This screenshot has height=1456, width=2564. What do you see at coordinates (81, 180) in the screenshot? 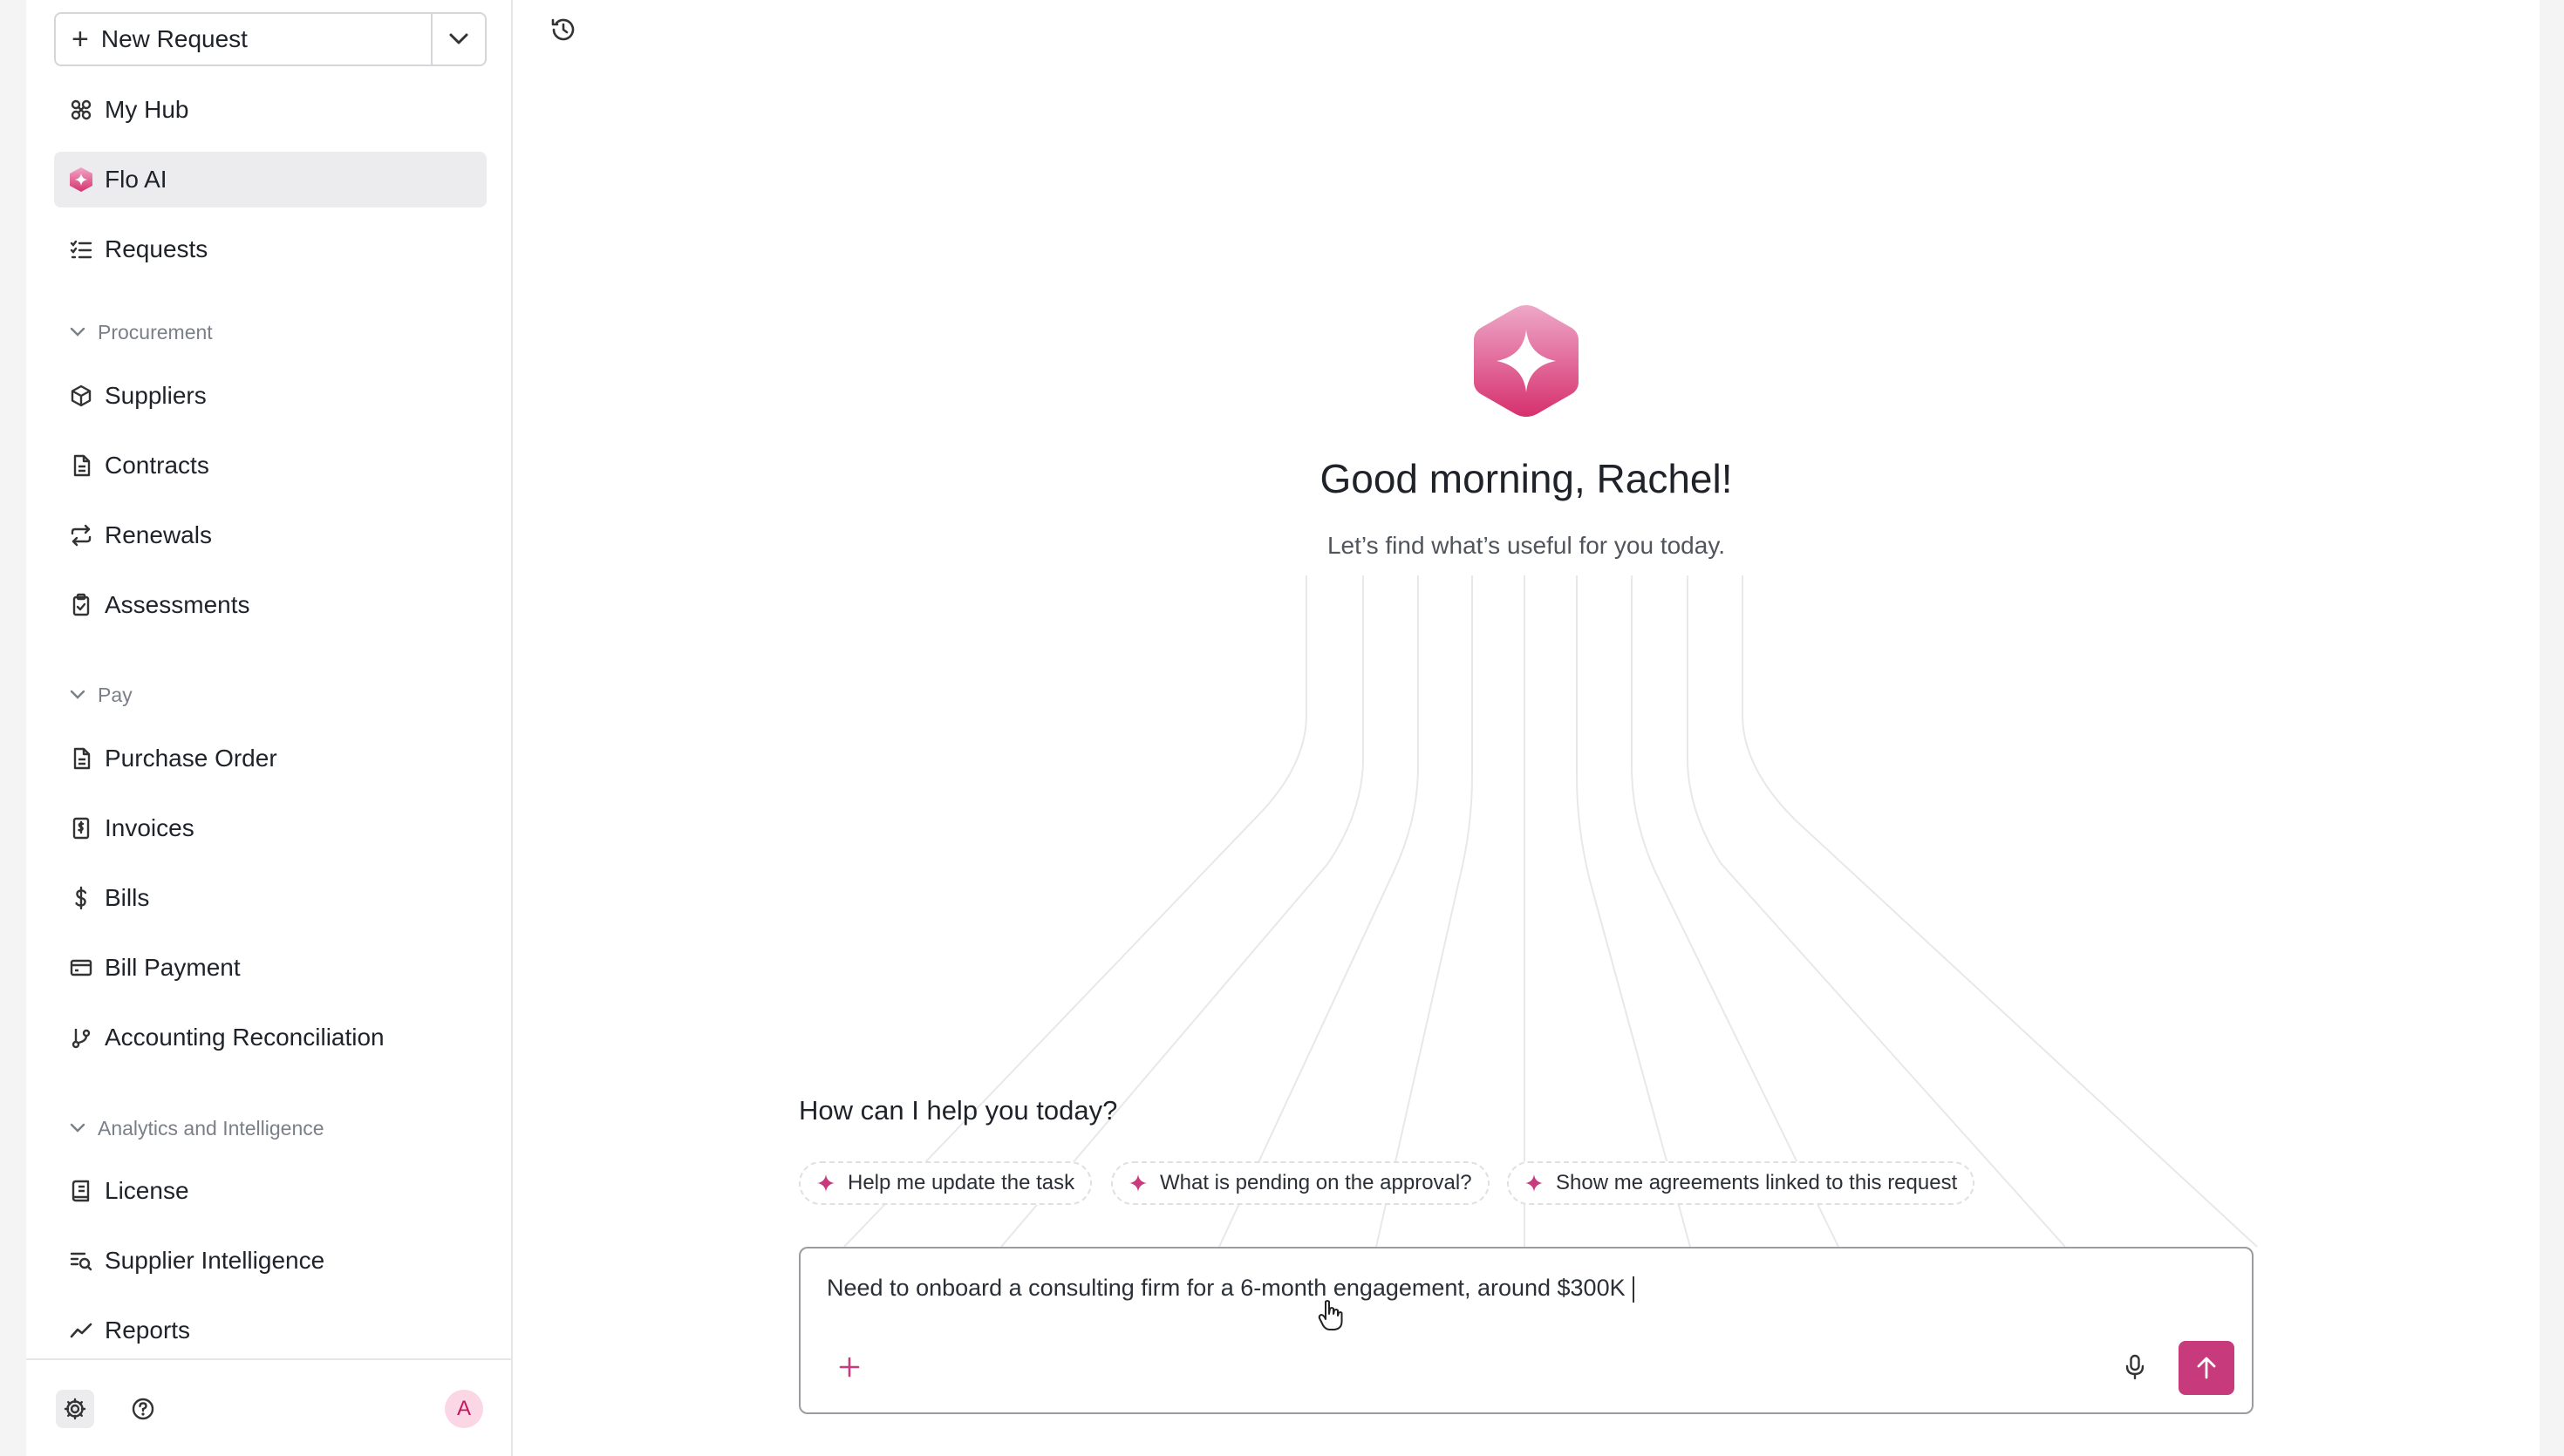
I see `flo-ai-icon` at bounding box center [81, 180].